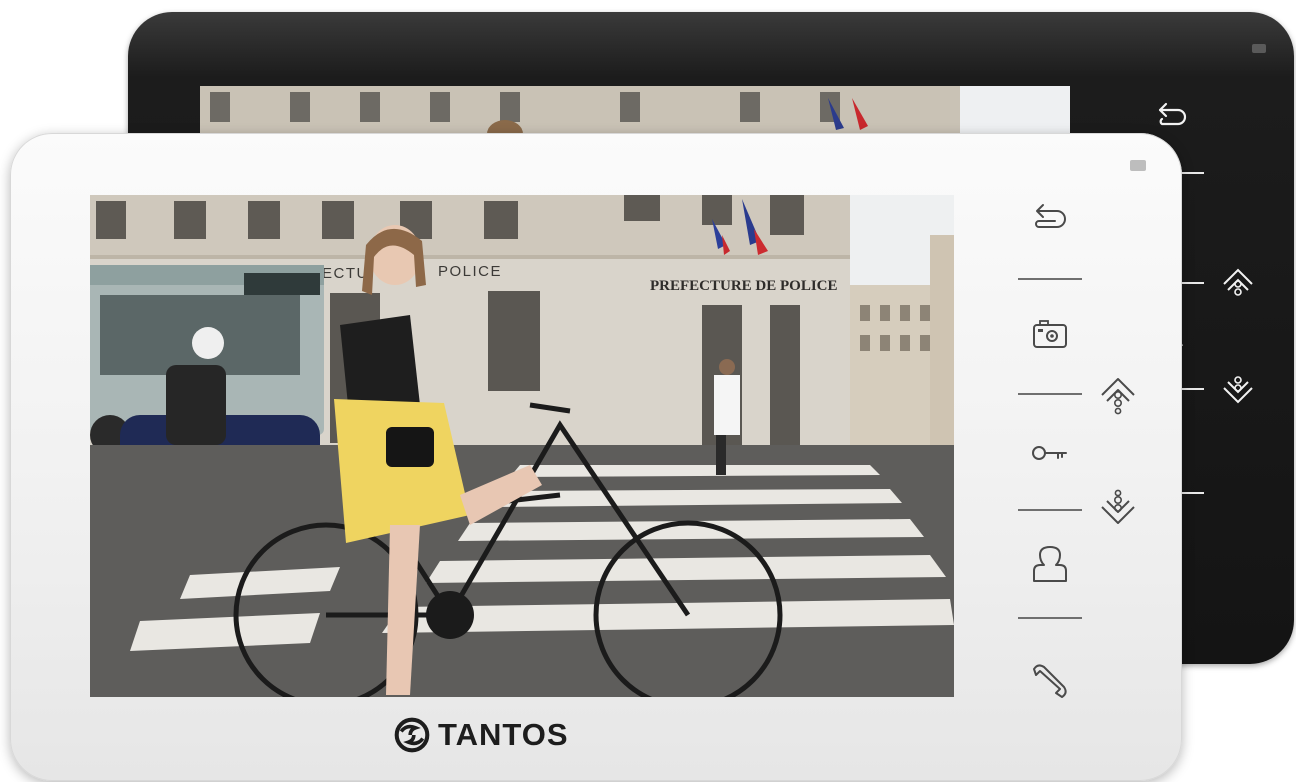  Describe the element at coordinates (1050, 565) in the screenshot. I see `user-icon` at that location.